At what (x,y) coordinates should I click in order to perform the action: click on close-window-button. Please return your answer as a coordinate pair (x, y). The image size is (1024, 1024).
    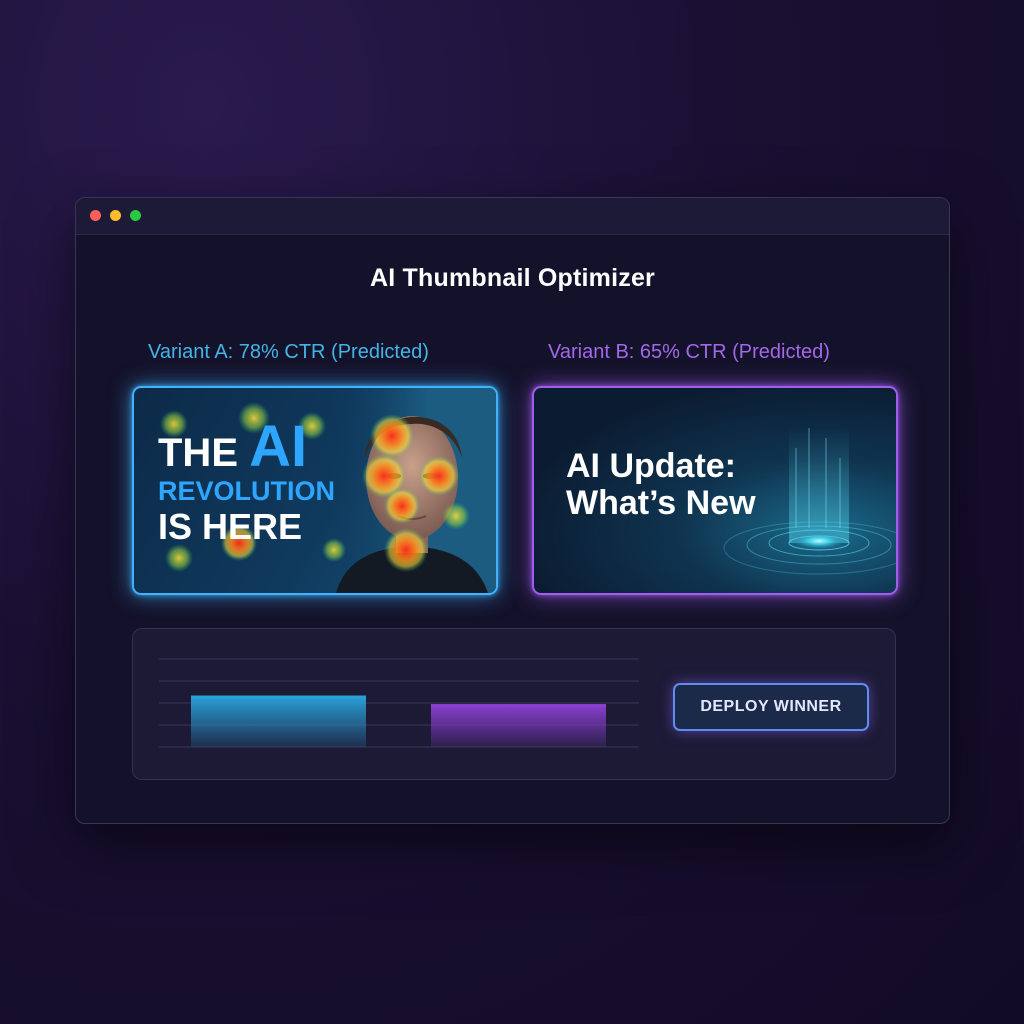
    Looking at the image, I should click on (95, 215).